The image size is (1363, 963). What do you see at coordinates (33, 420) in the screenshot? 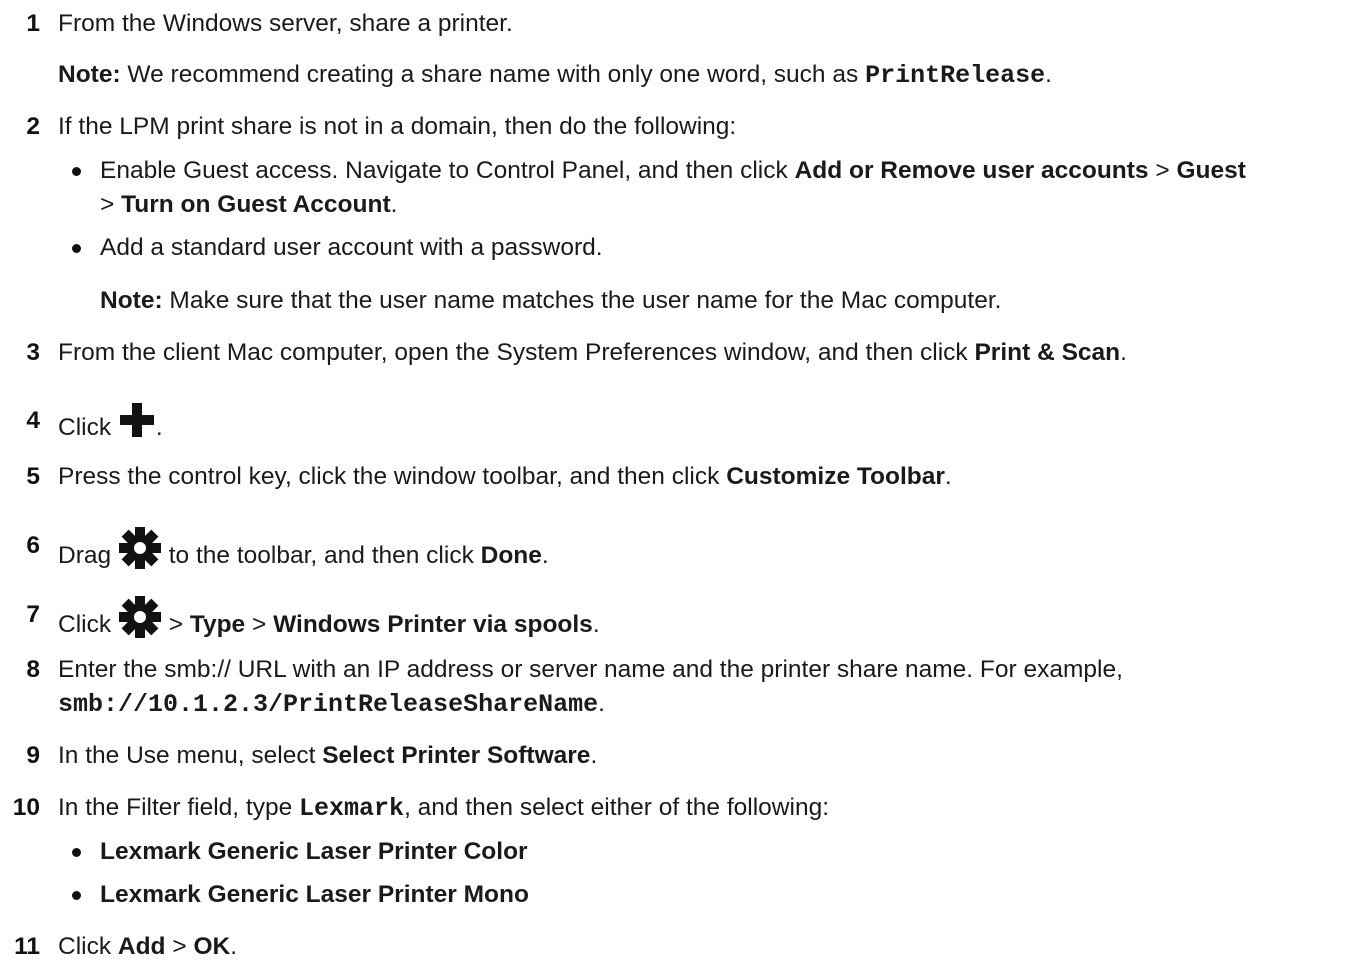
I see `step-number: 4` at bounding box center [33, 420].